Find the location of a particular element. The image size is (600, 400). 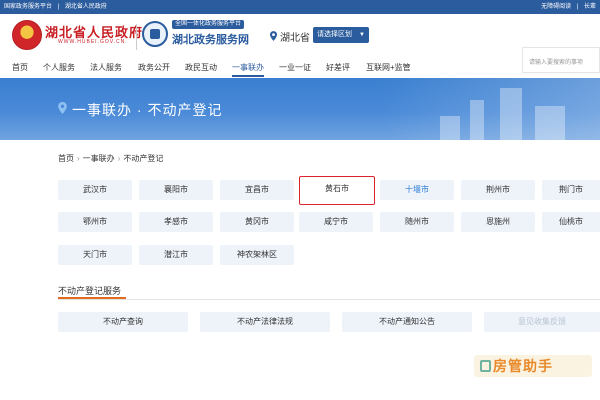

breadcrumb: 首页 › 一事联办 › 不动产登记 is located at coordinates (111, 158).